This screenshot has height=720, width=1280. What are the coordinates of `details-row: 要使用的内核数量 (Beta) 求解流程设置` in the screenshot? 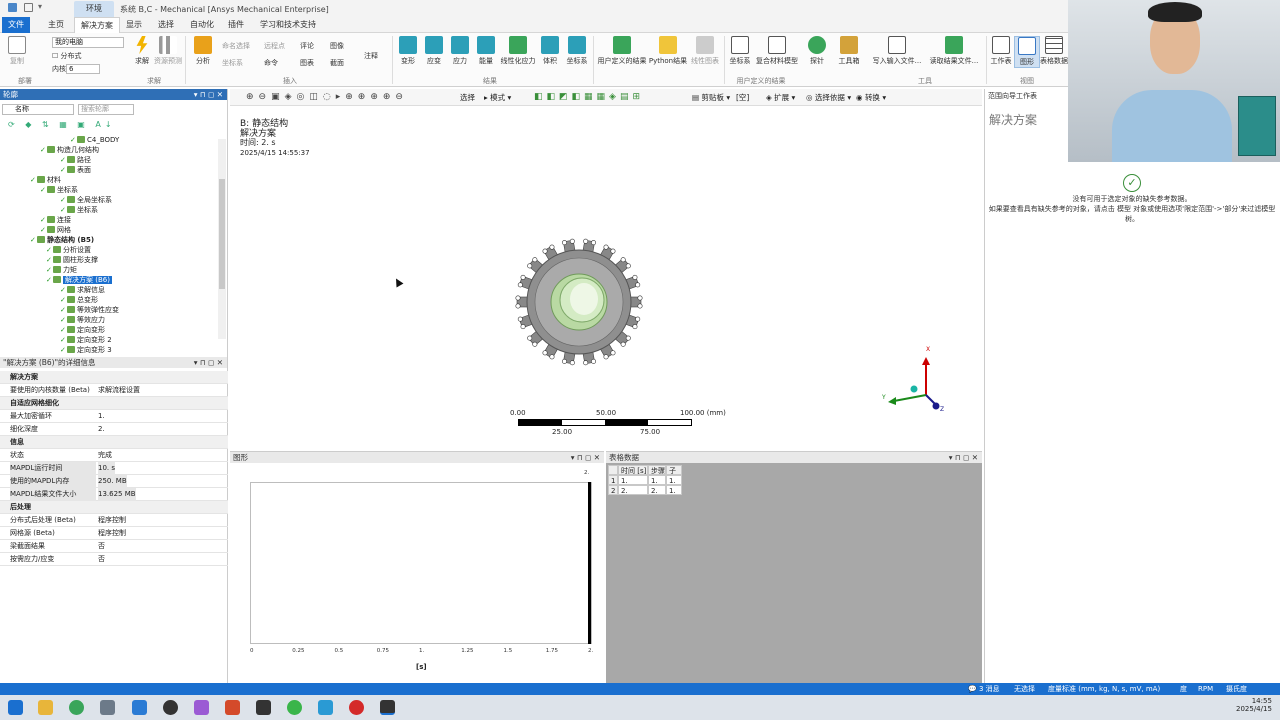 It's located at (114, 390).